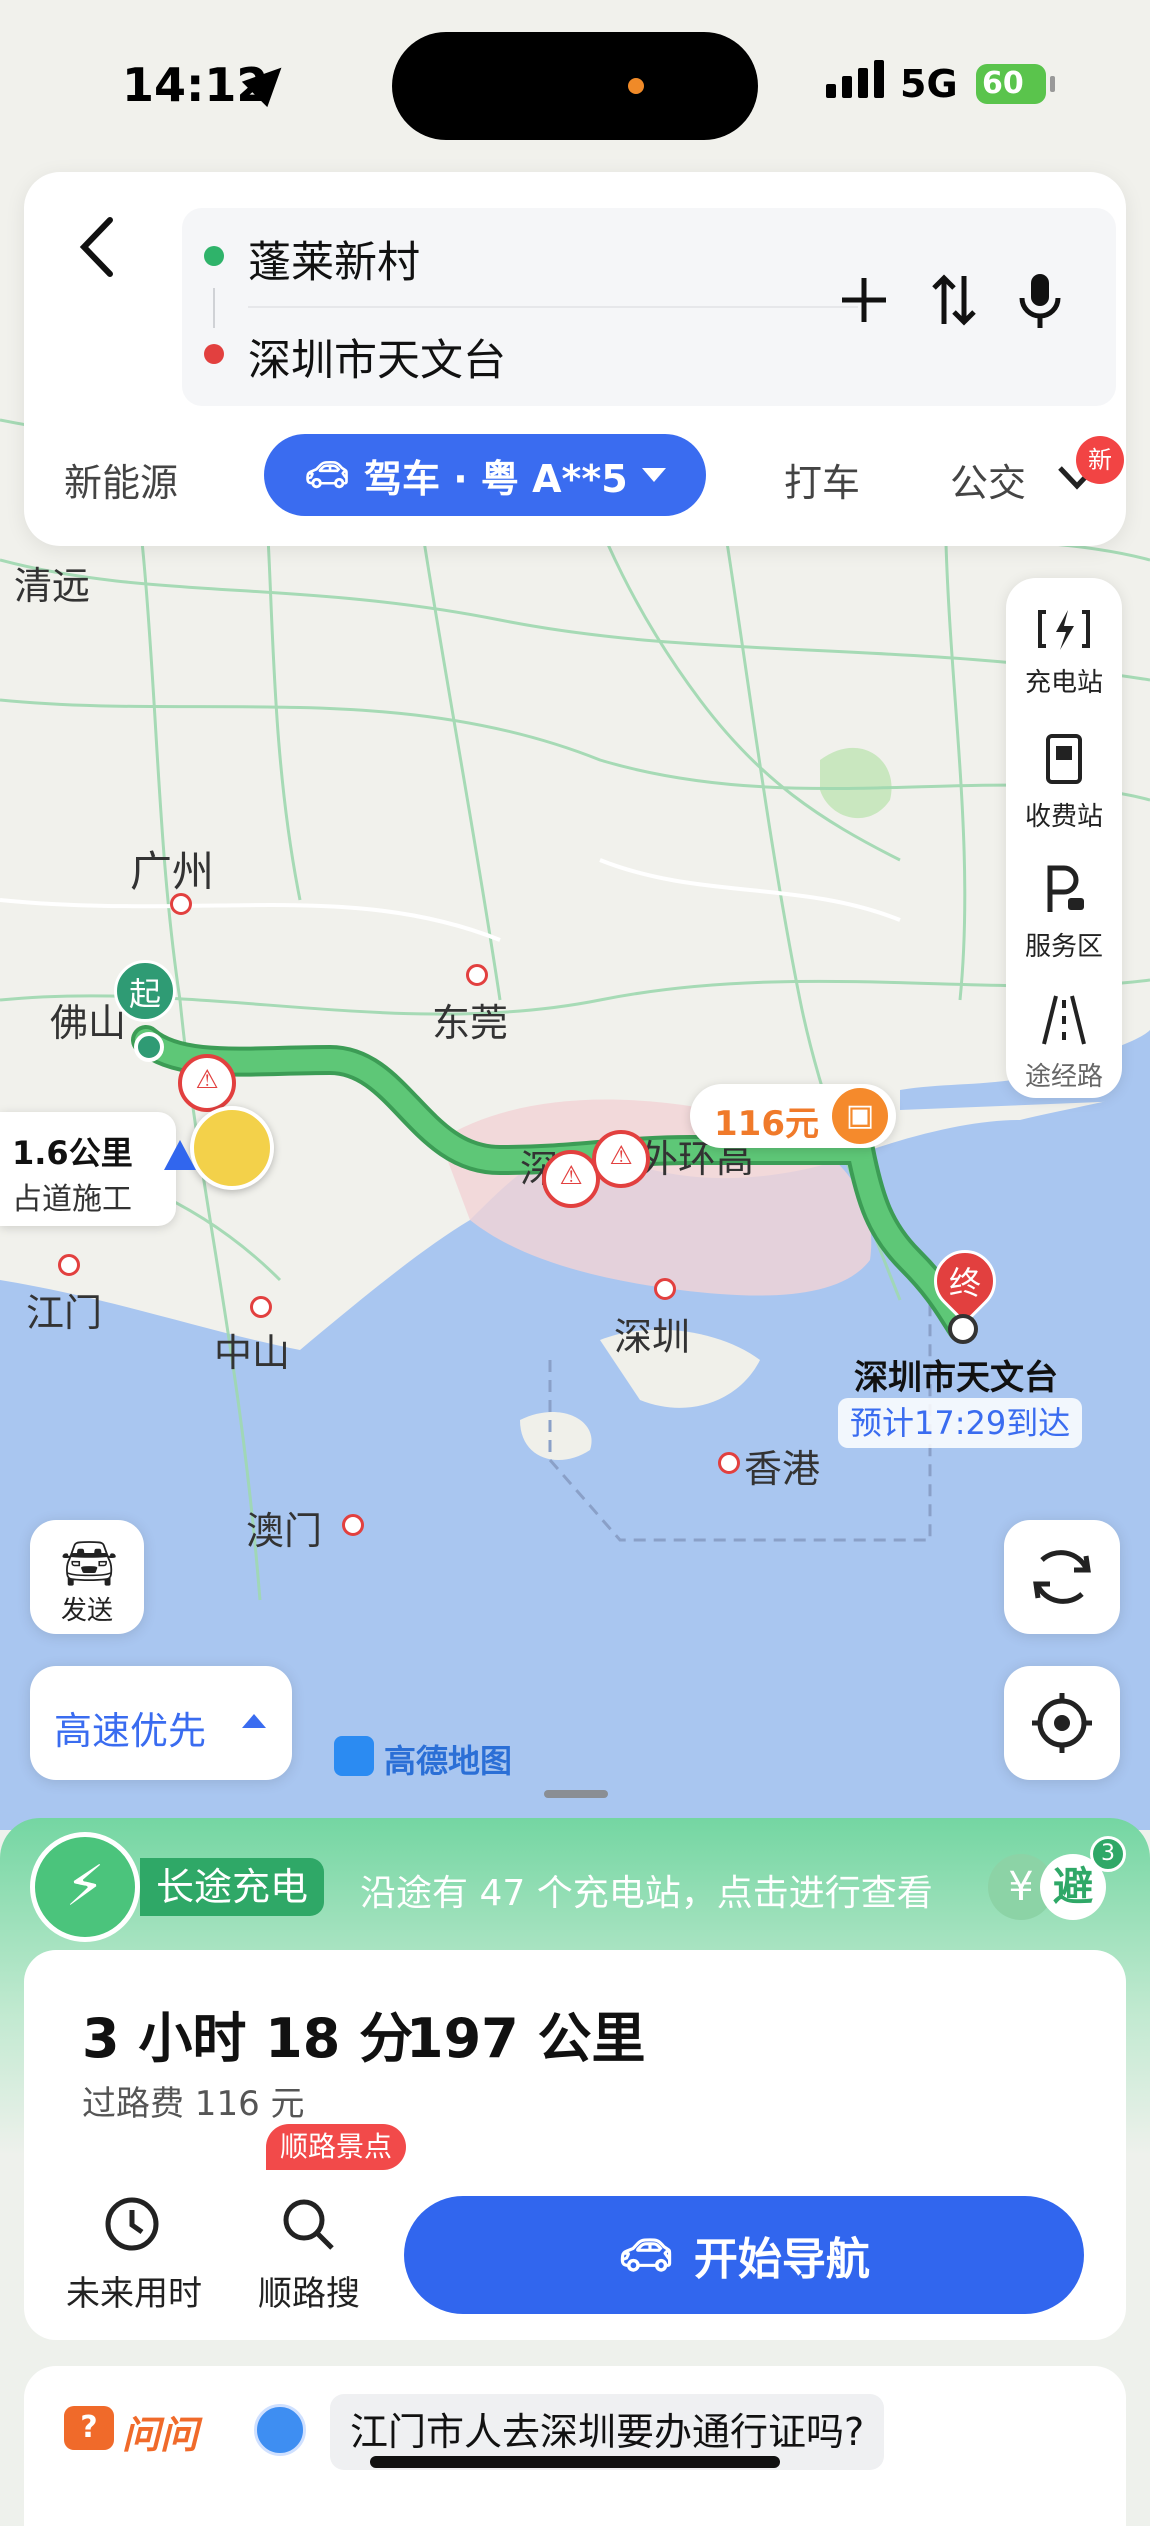 This screenshot has width=1150, height=2526. I want to click on future-time-label: 未来用时, so click(134, 2294).